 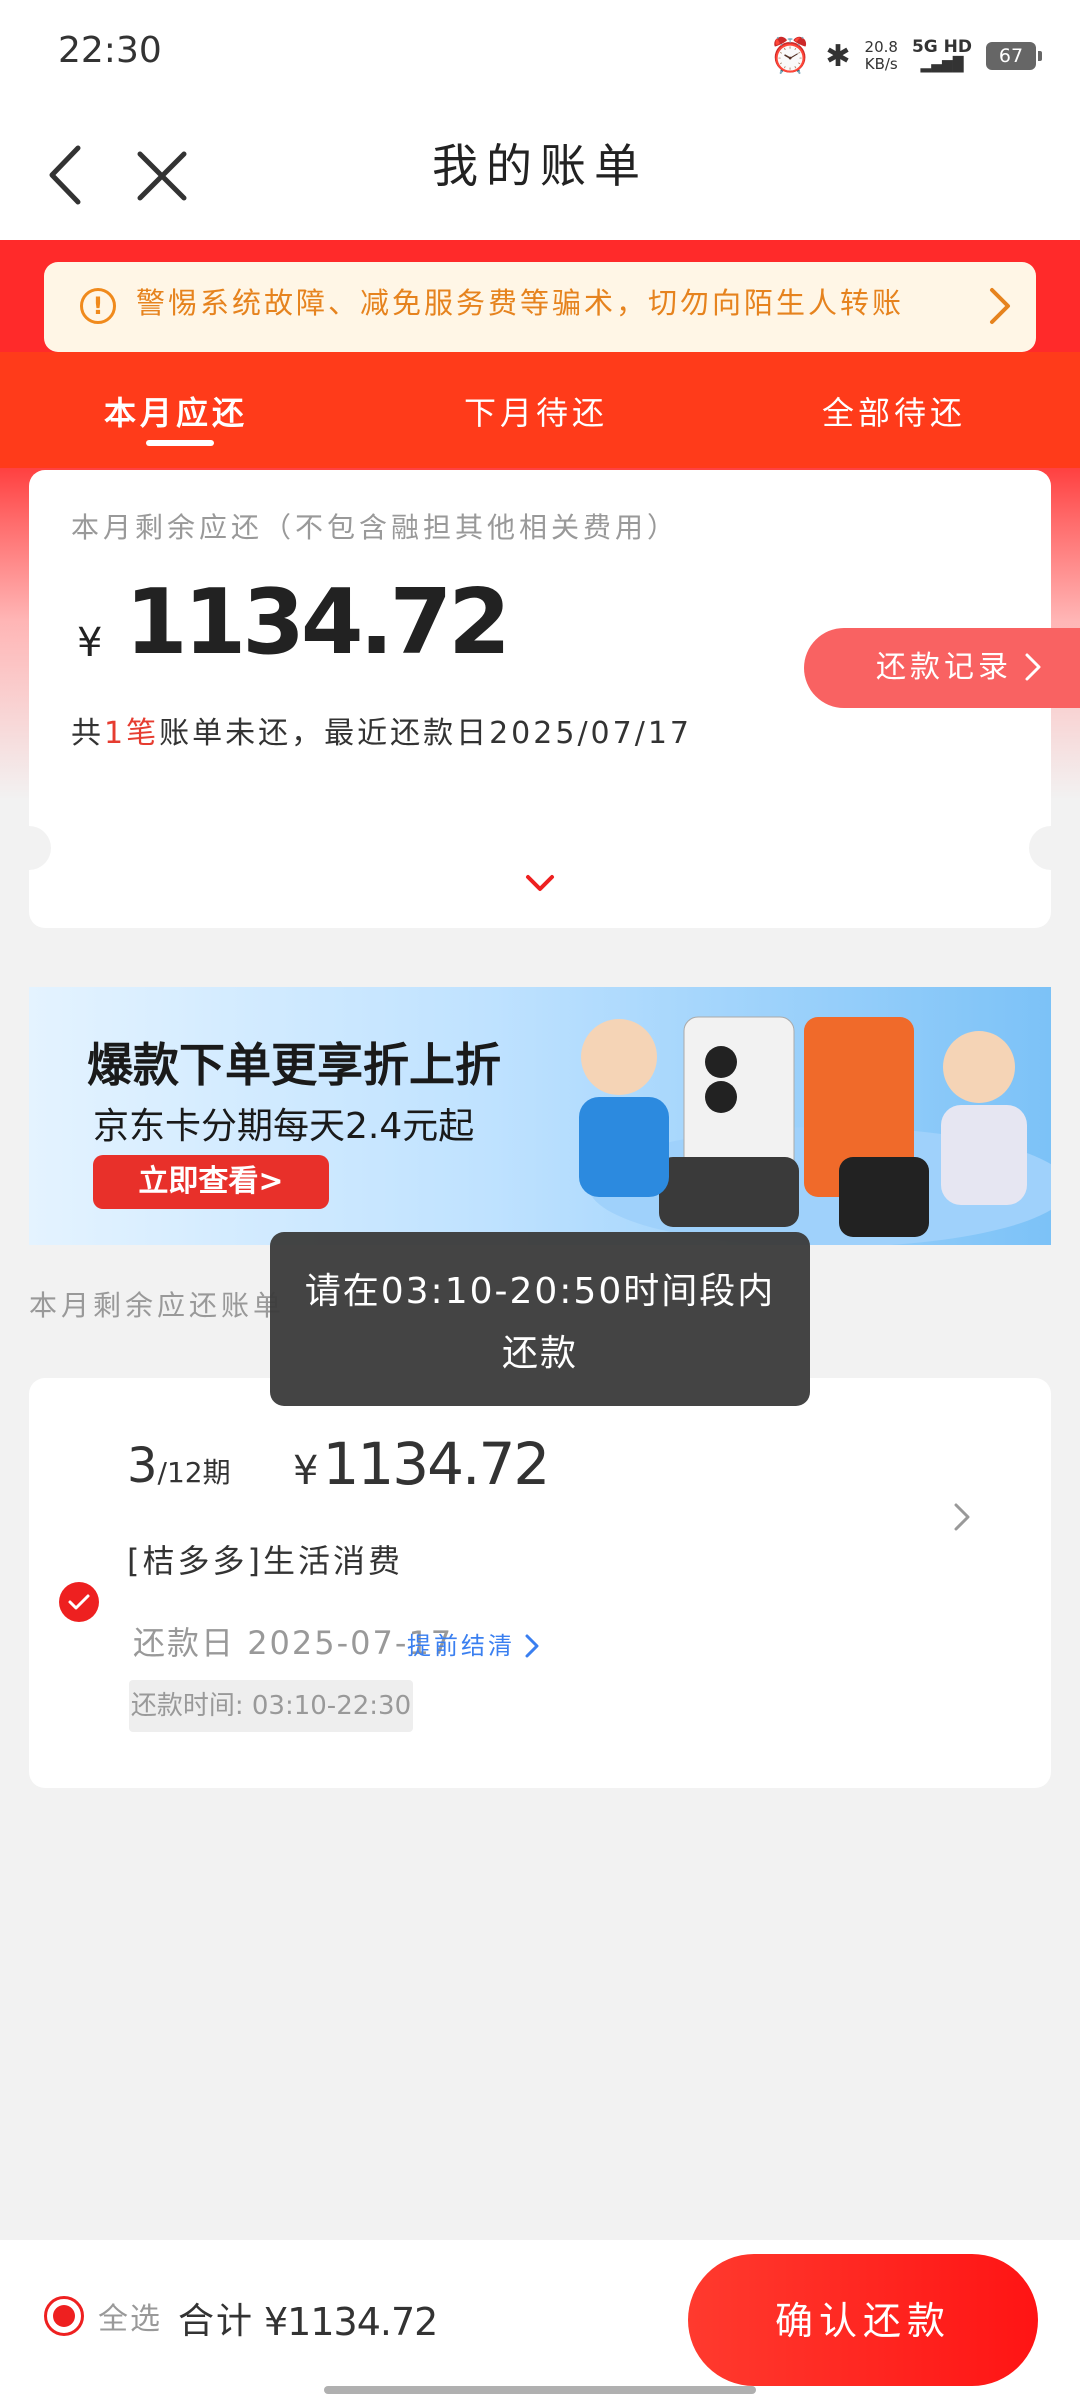 I want to click on fraud-warning-notice: ! 警惕系统故障、减免服务费等骗术，切勿向陌生人转账, so click(x=540, y=307).